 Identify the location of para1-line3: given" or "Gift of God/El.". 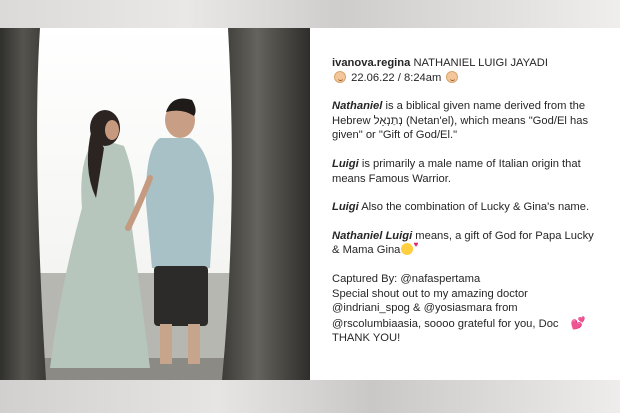
(395, 135).